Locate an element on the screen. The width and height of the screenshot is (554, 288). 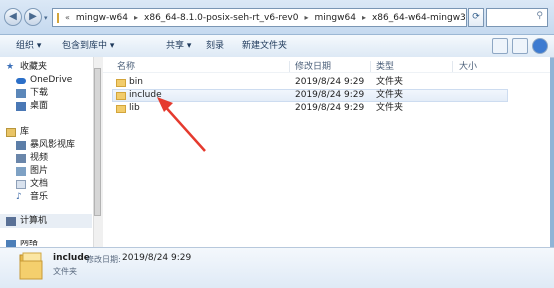
nav-label: 下载 is located at coordinates (39, 93).